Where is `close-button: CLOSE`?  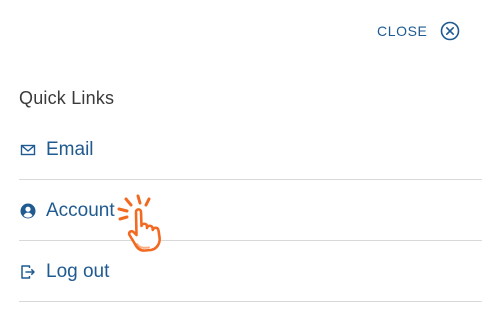
close-button: CLOSE is located at coordinates (418, 31).